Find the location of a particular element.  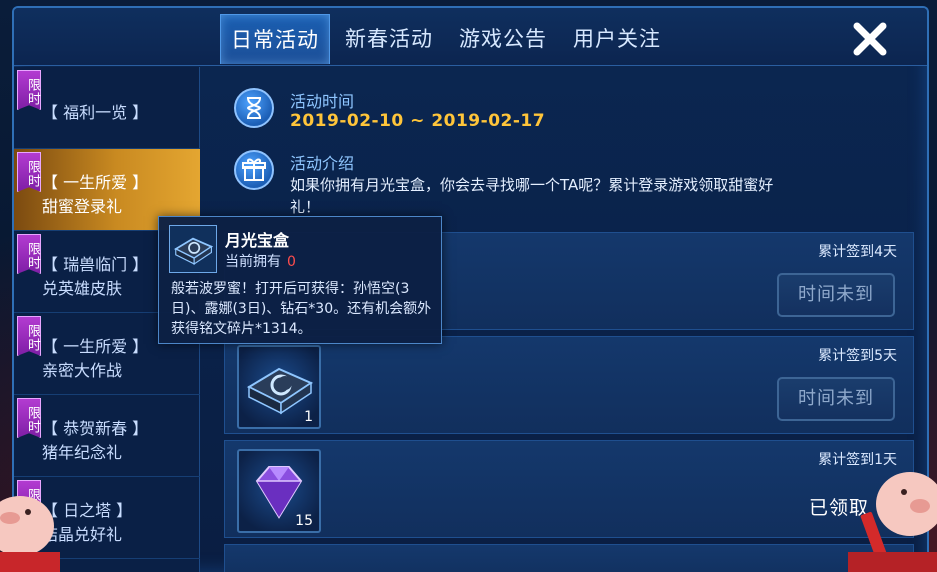

sidebar-item-sublabel: 猪年纪念礼 is located at coordinates (82, 452).